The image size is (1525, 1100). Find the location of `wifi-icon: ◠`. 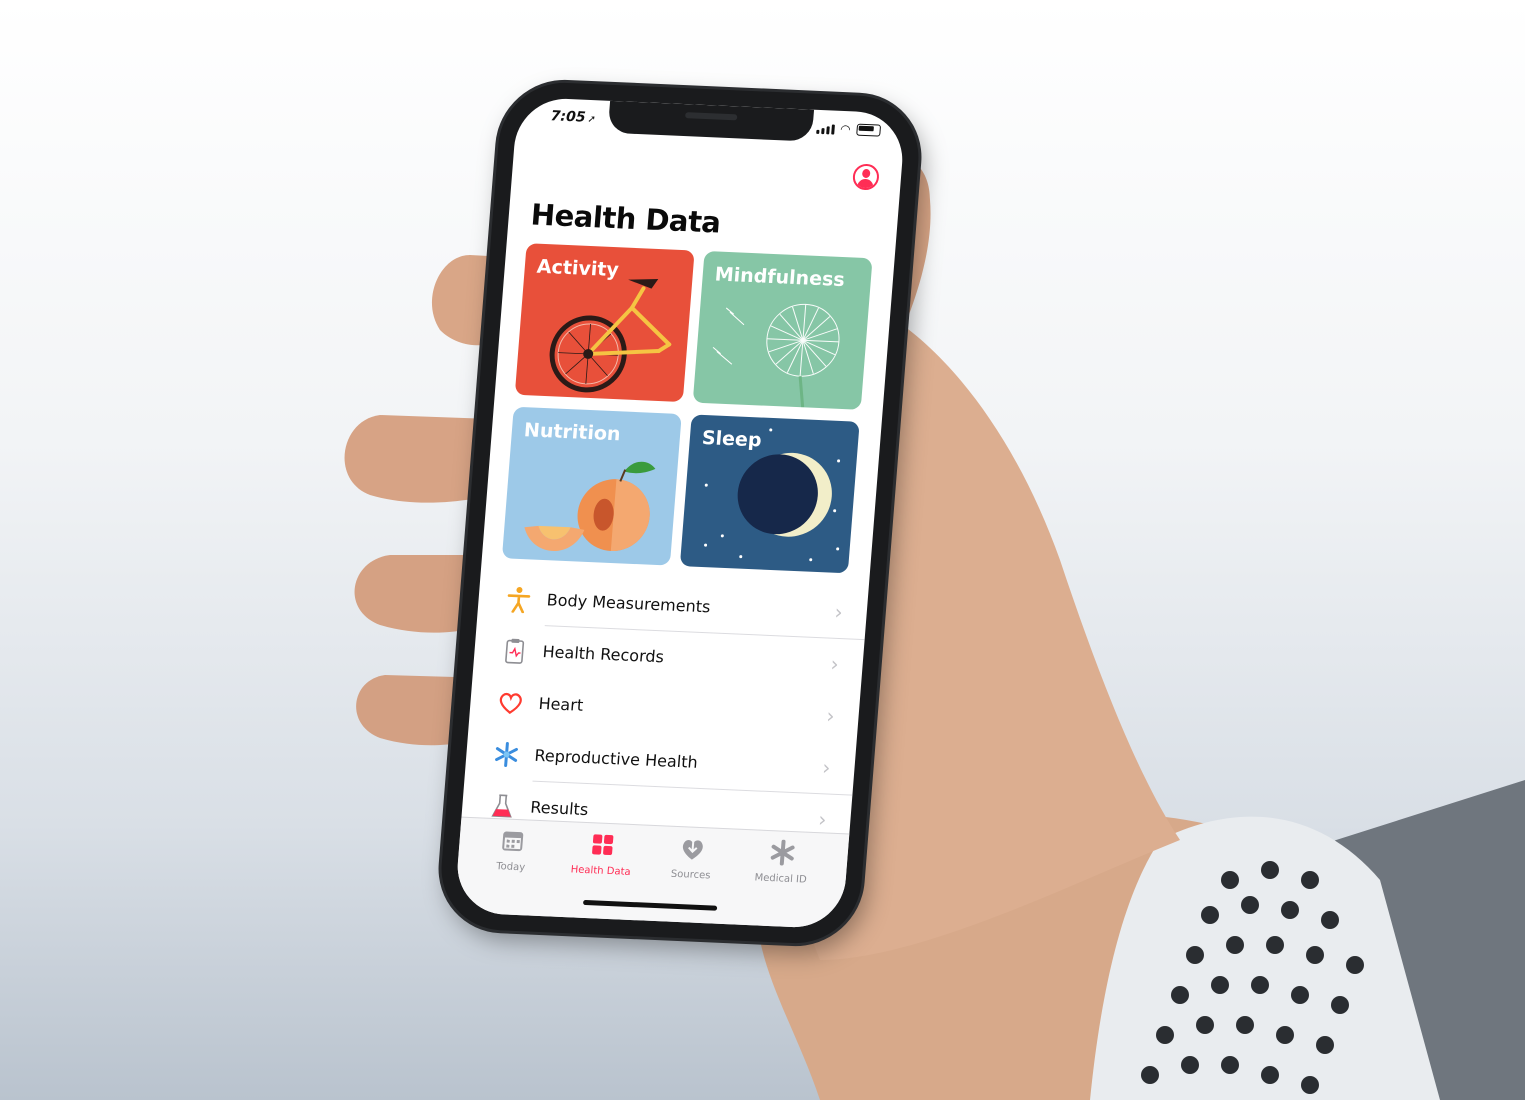

wifi-icon: ◠ is located at coordinates (845, 129).